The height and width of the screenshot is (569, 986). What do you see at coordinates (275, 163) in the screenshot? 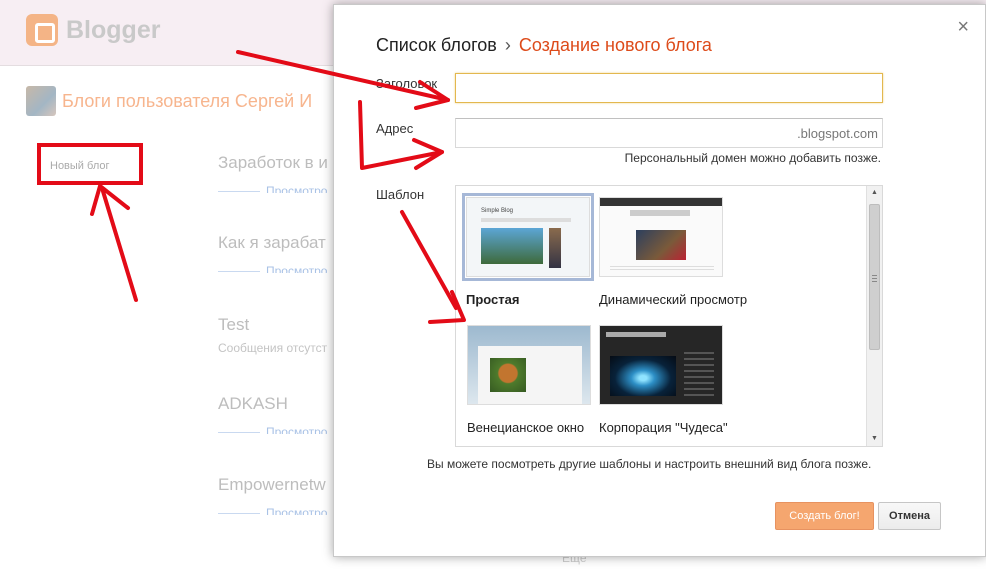
I see `blog-name: Заработок в и` at bounding box center [275, 163].